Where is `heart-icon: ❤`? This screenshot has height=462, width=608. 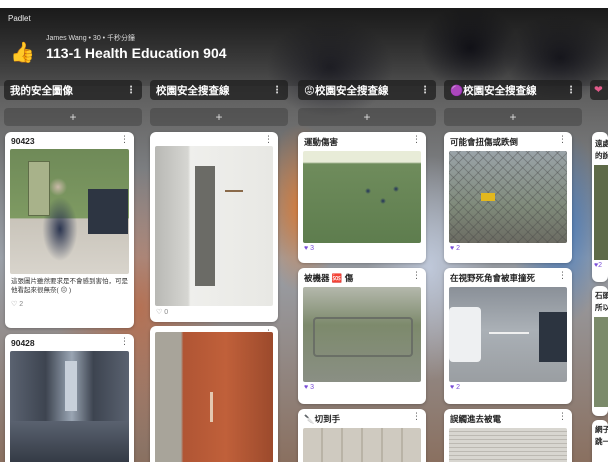 heart-icon: ❤ is located at coordinates (598, 90).